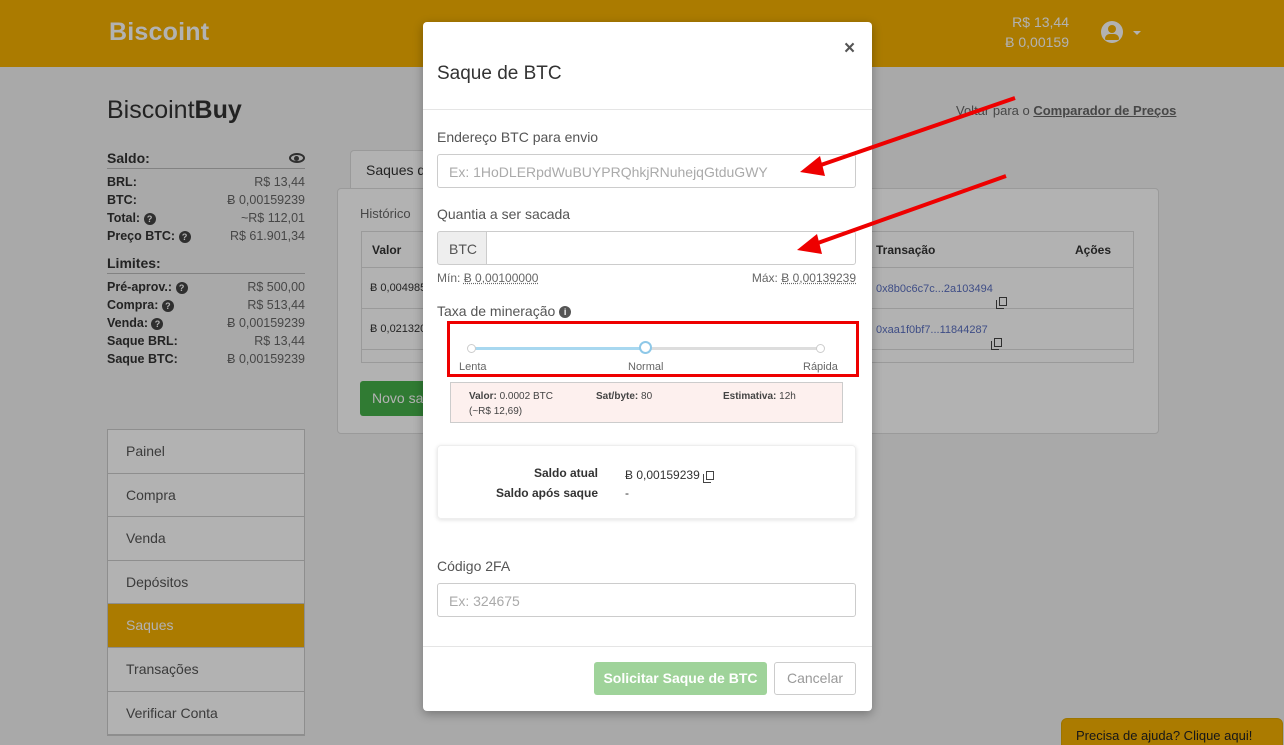 The image size is (1284, 745). Describe the element at coordinates (557, 348) in the screenshot. I see `fee-slider-fill` at that location.